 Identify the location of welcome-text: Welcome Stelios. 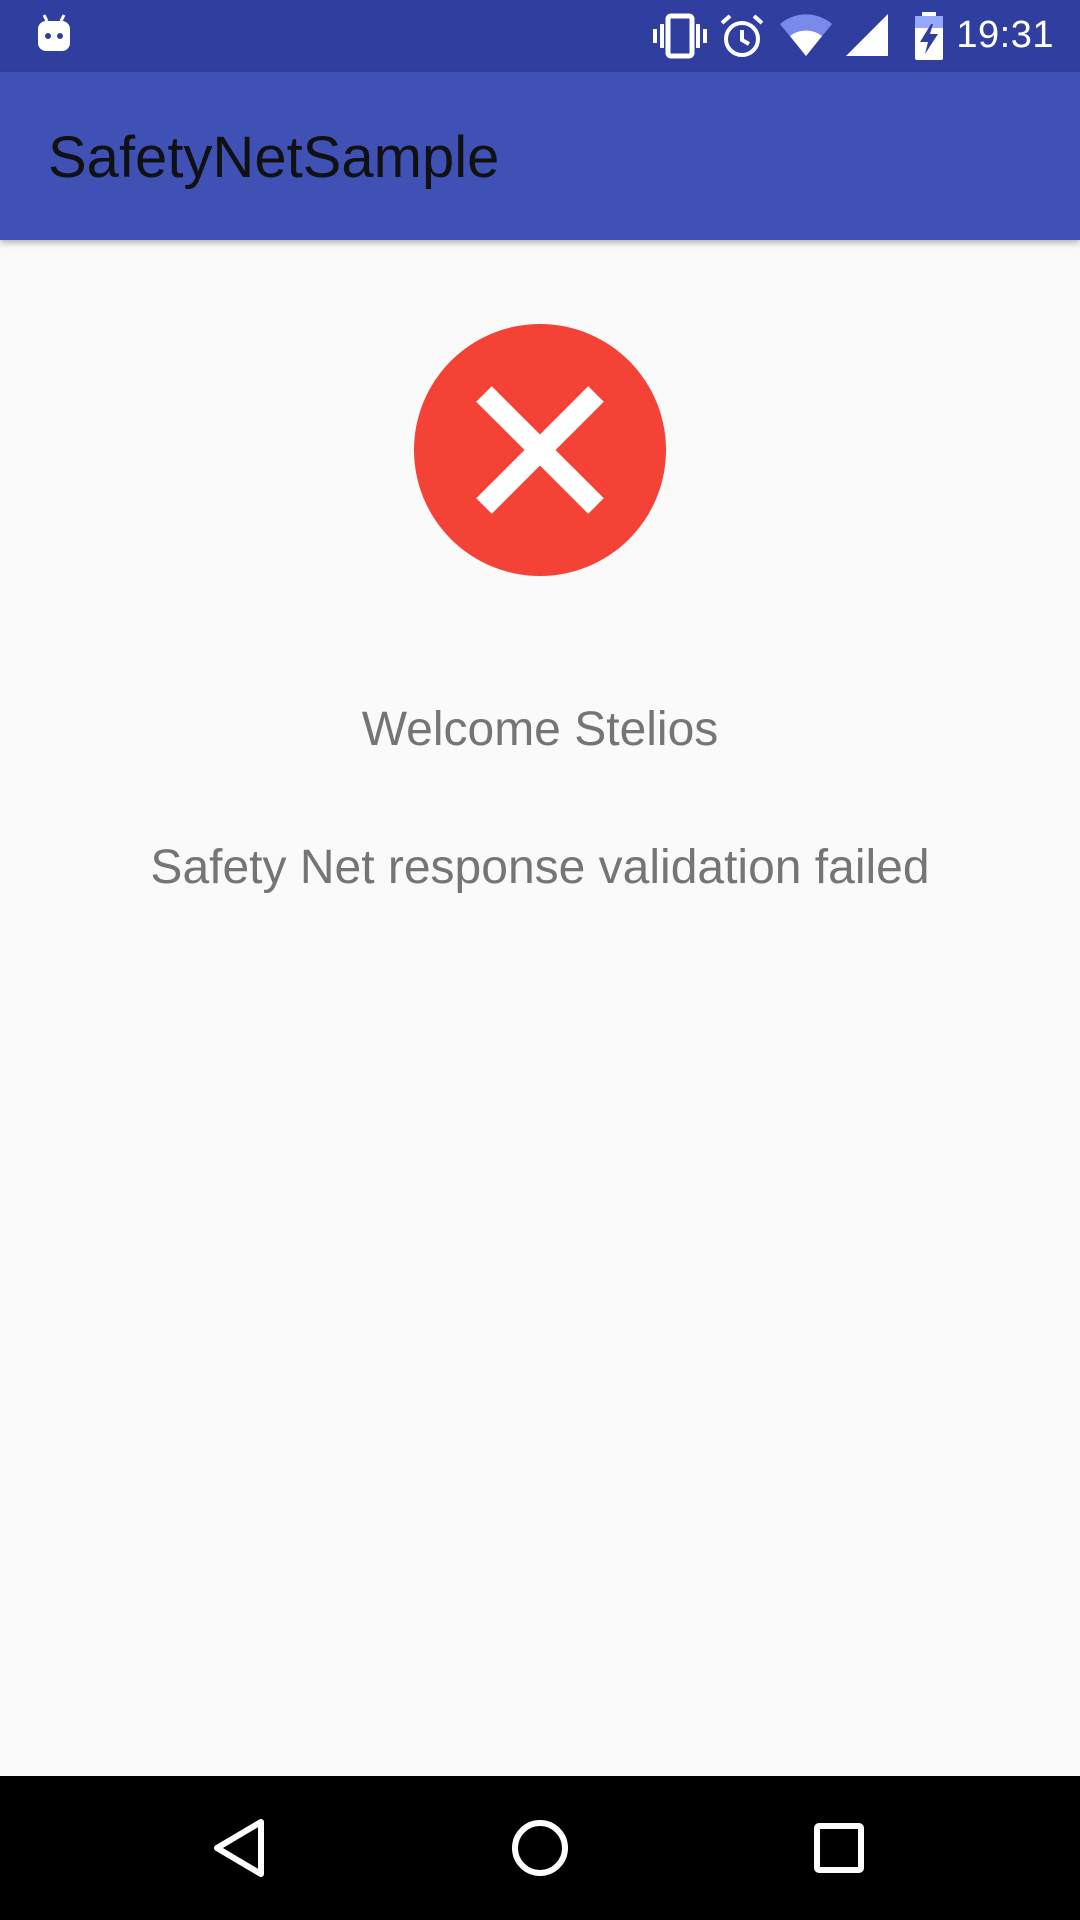
(540, 729).